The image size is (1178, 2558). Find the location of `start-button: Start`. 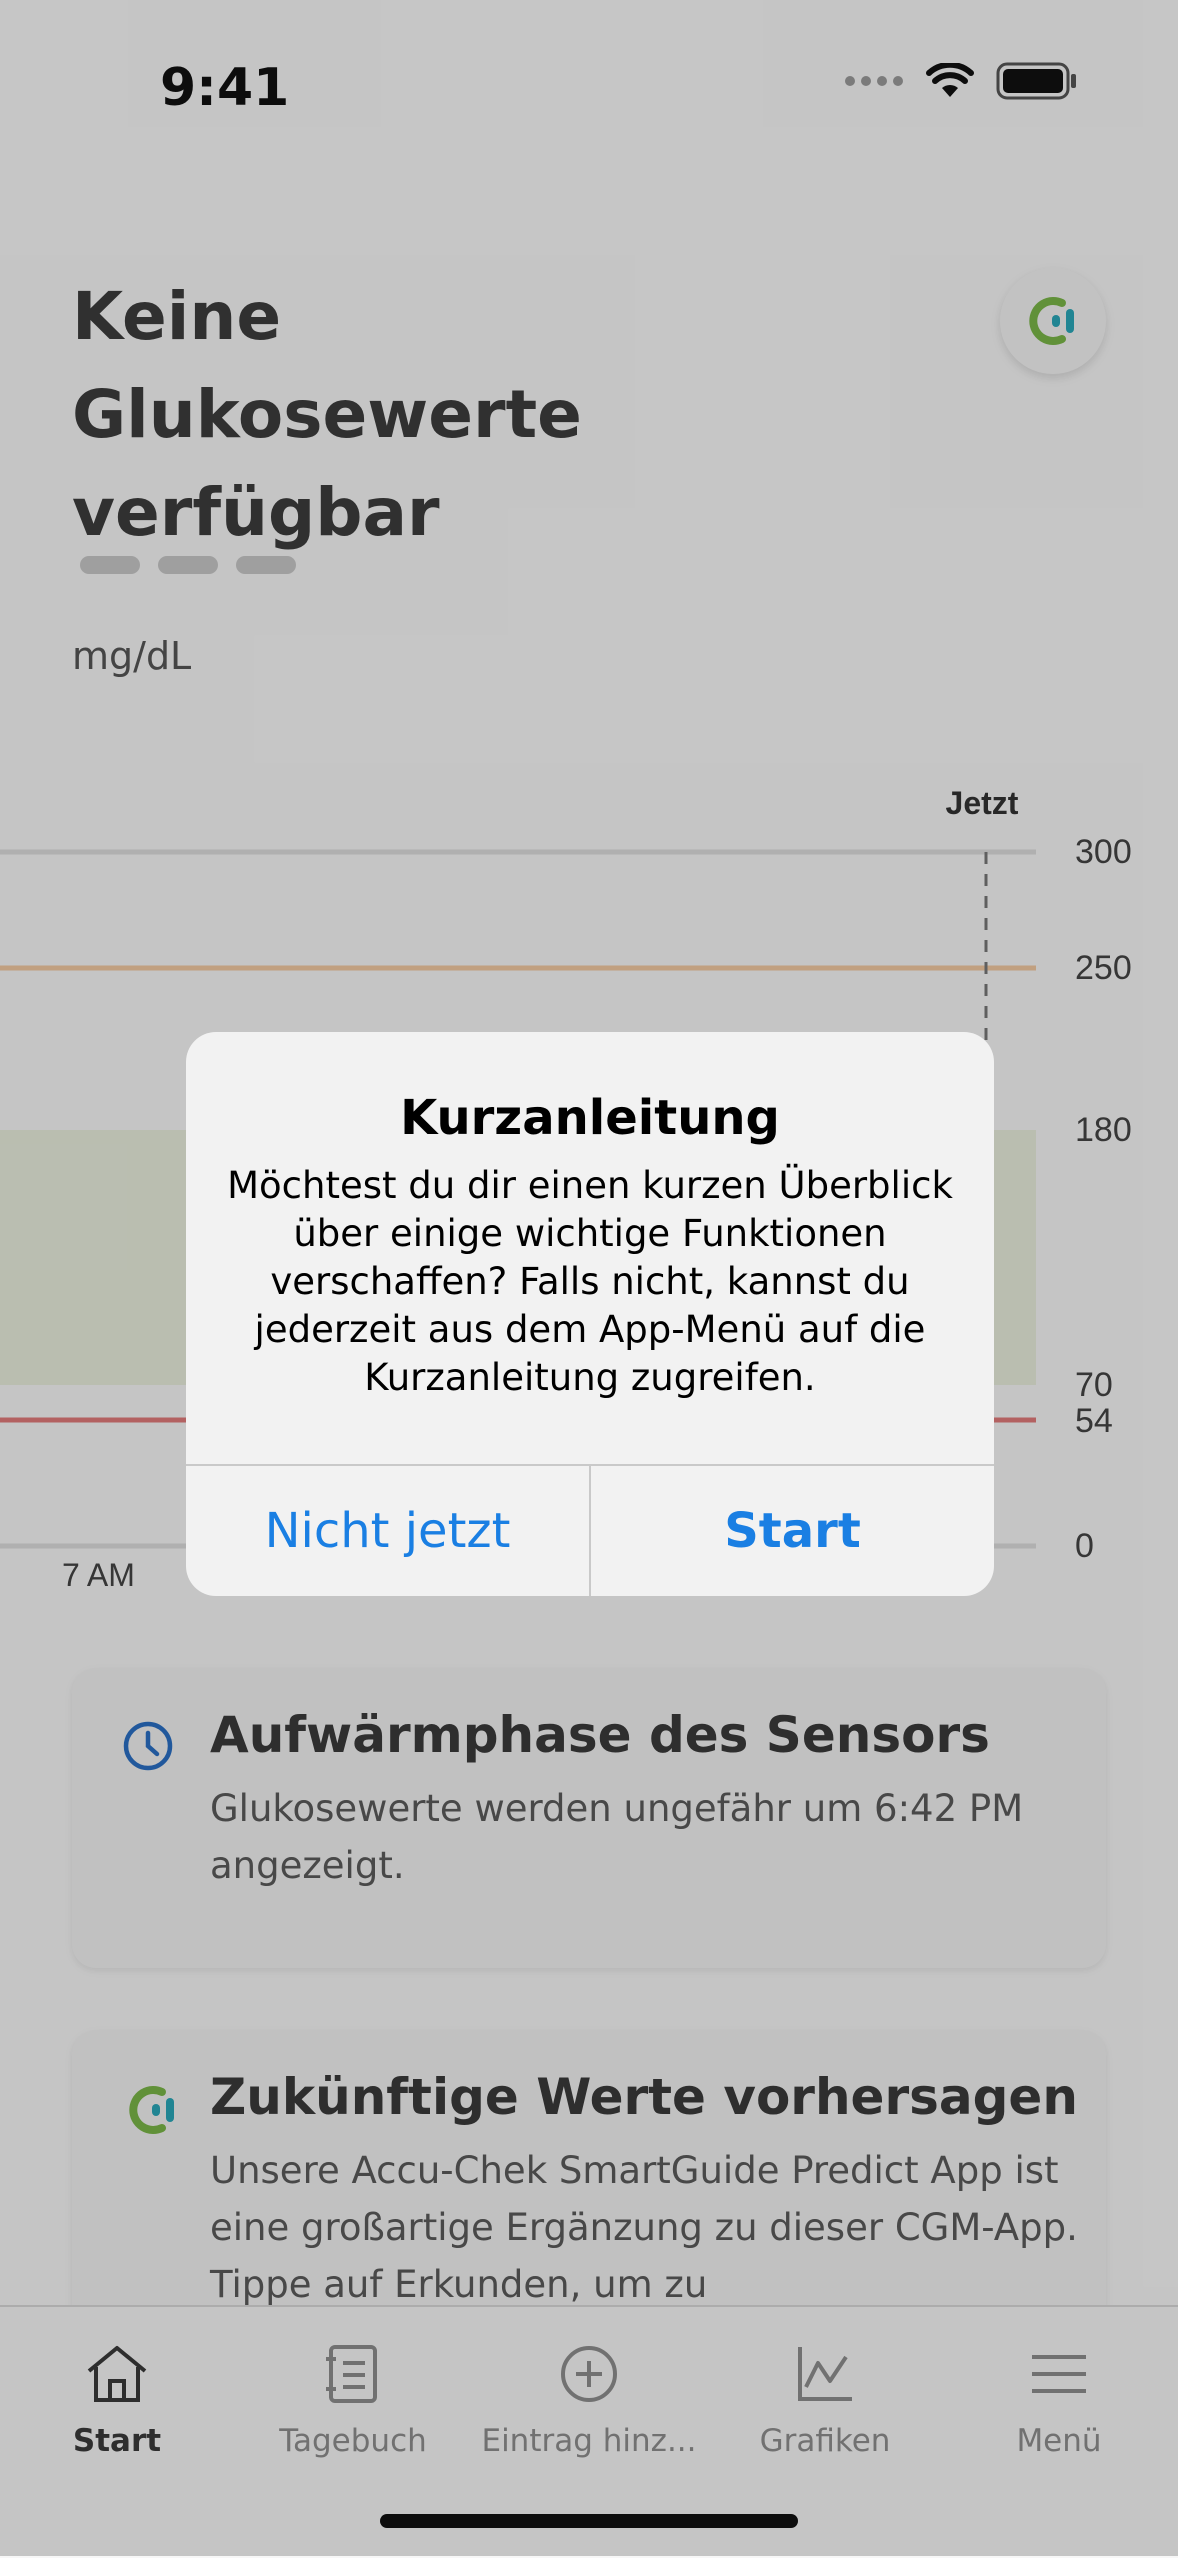

start-button: Start is located at coordinates (792, 1531).